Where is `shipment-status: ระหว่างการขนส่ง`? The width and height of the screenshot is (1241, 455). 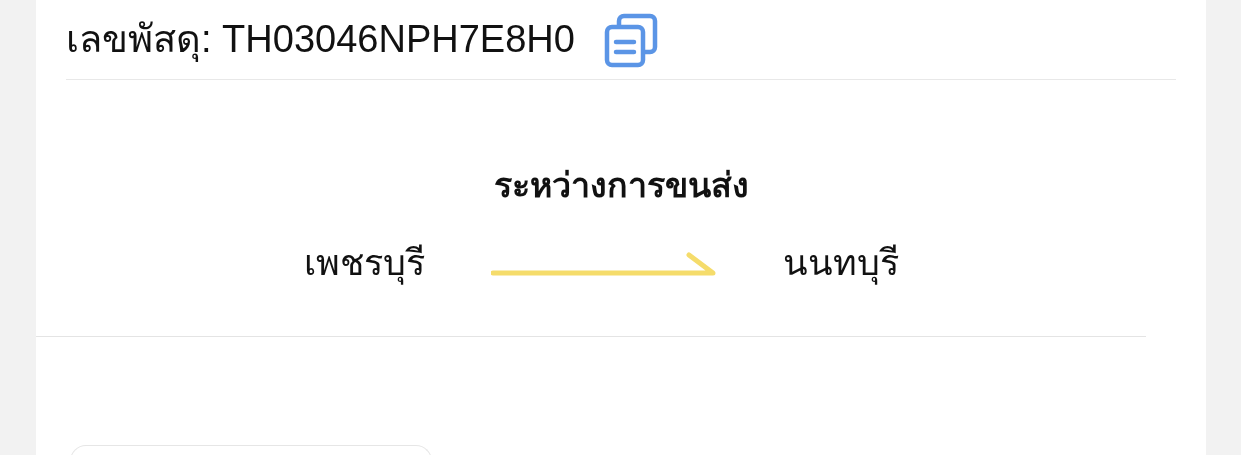 shipment-status: ระหว่างการขนส่ง is located at coordinates (621, 185).